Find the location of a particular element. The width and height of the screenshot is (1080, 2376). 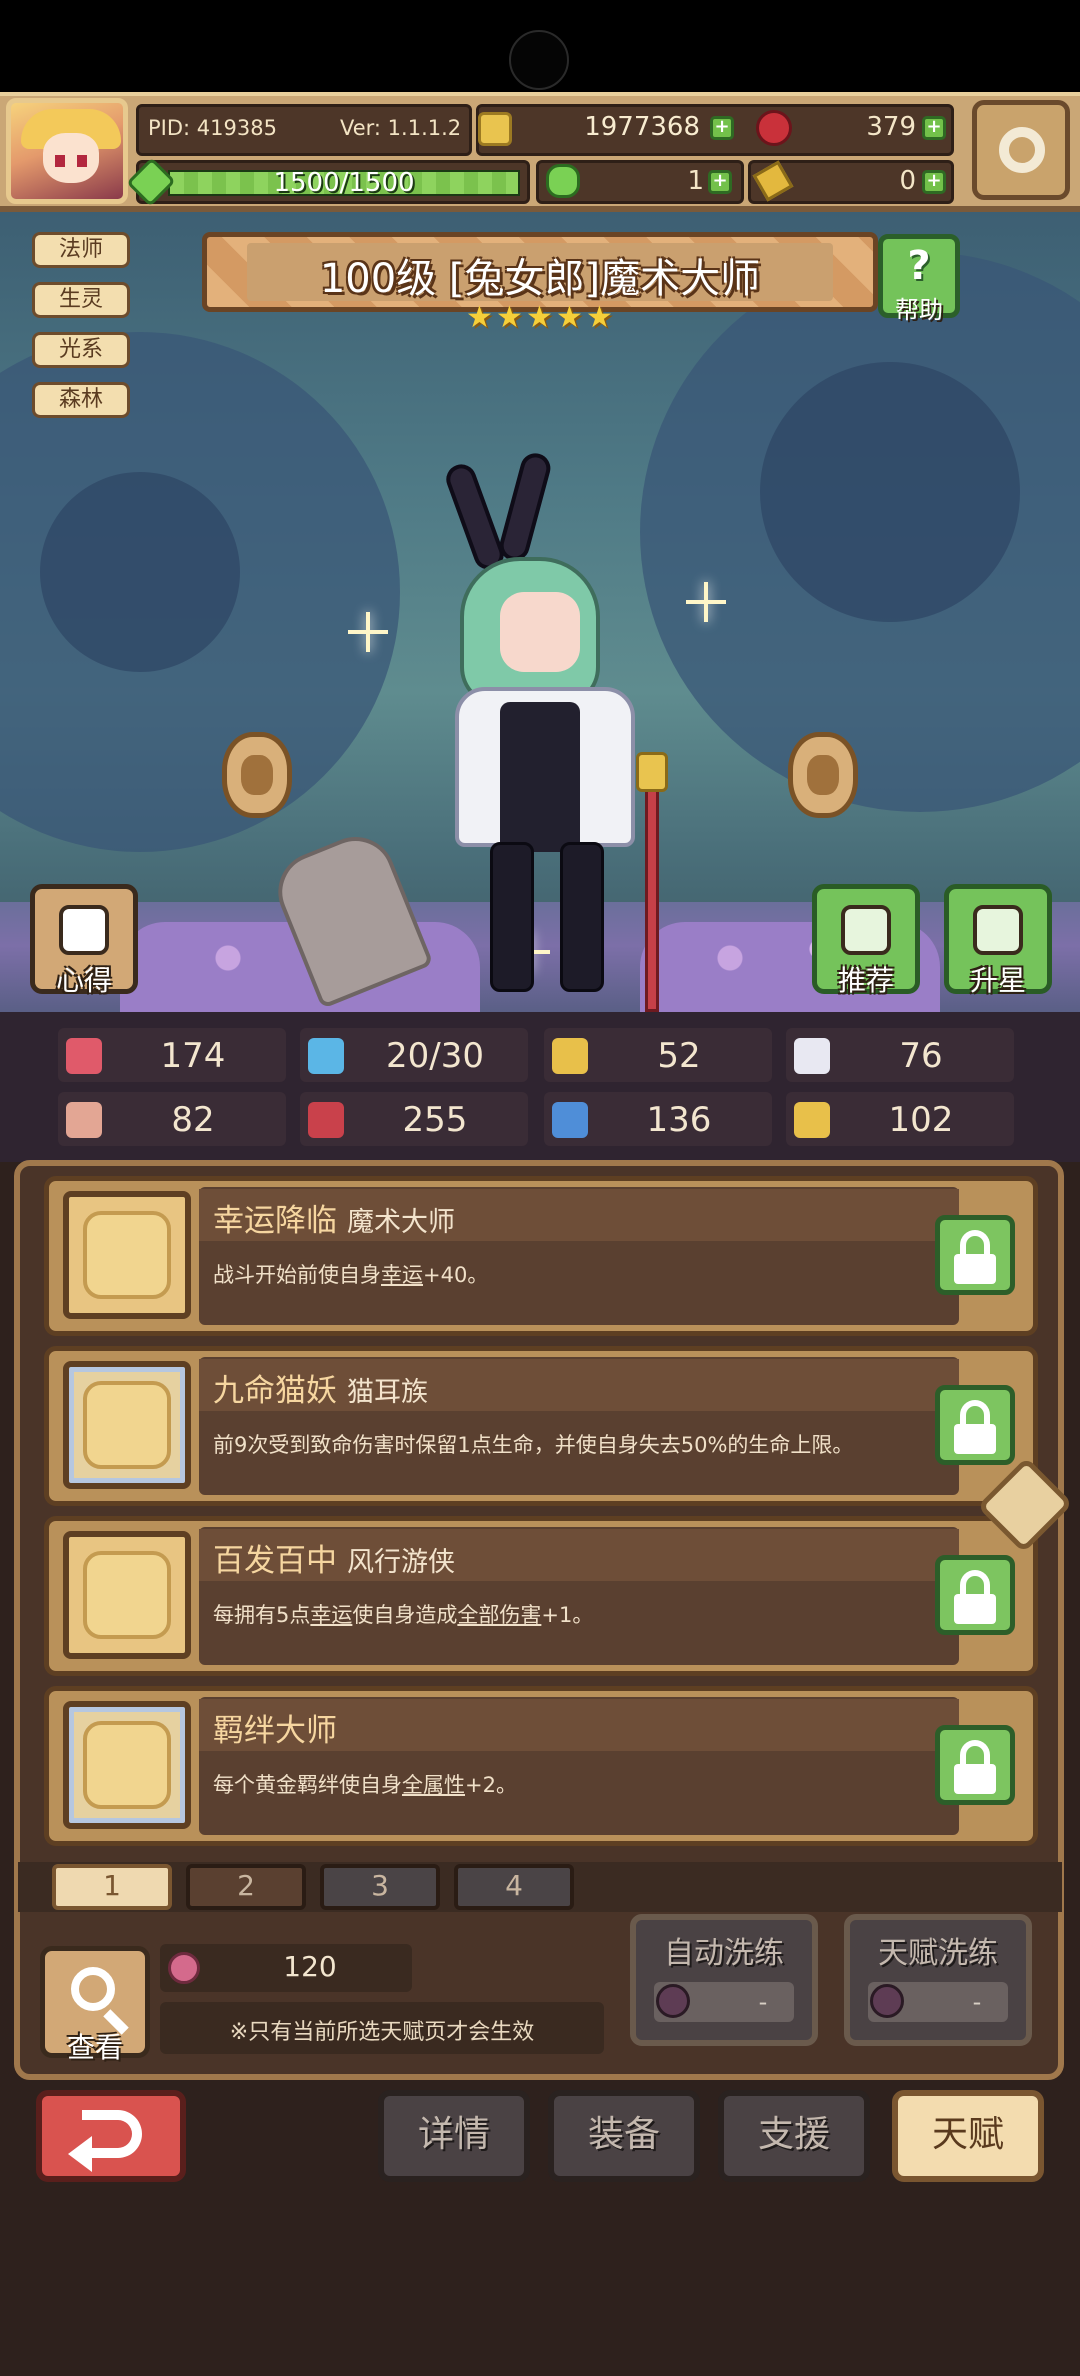

star-up-button: 升星 is located at coordinates (998, 940).